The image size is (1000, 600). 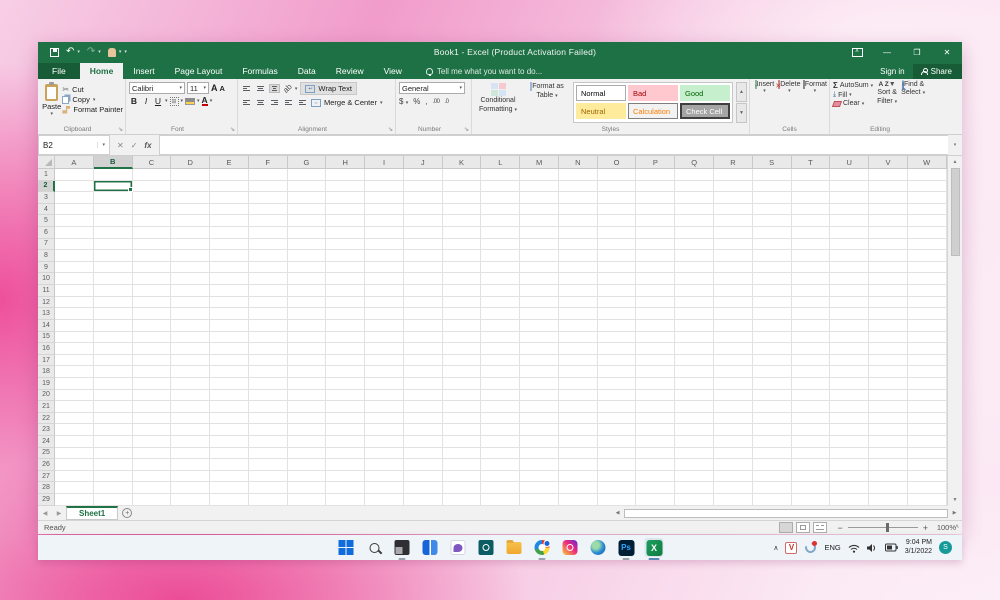 I want to click on cell-W18, so click(x=927, y=372).